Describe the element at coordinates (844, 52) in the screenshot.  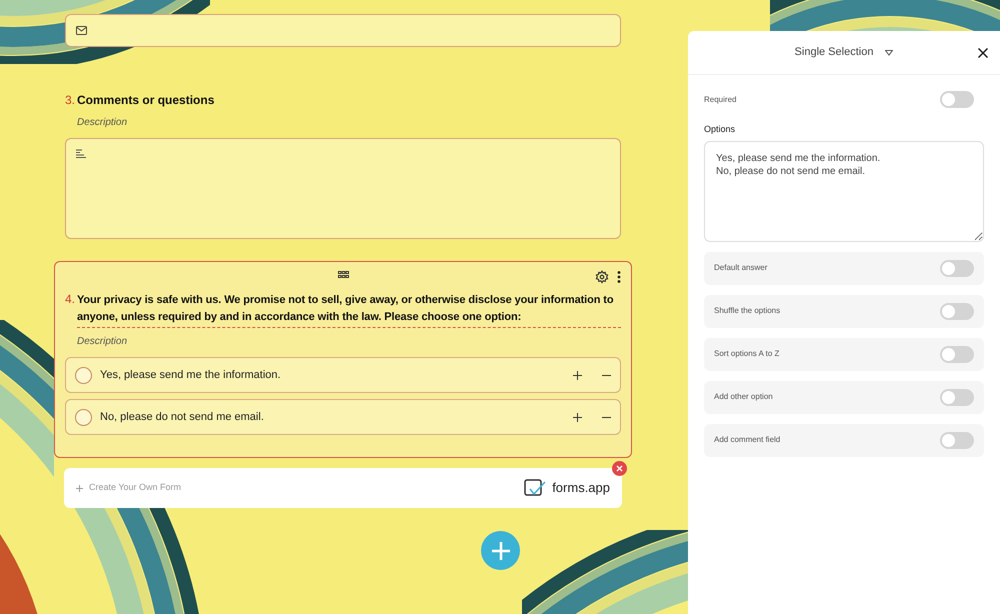
I see `question-type-dropdown: Single Selection` at that location.